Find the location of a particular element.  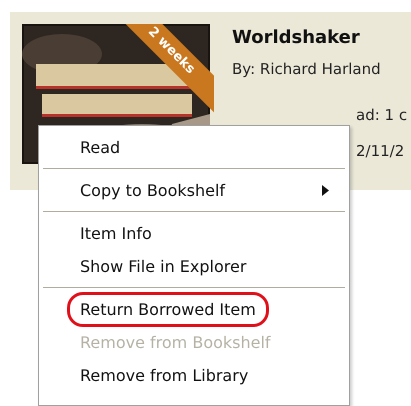

detail-text: ad: 1 c is located at coordinates (382, 115).